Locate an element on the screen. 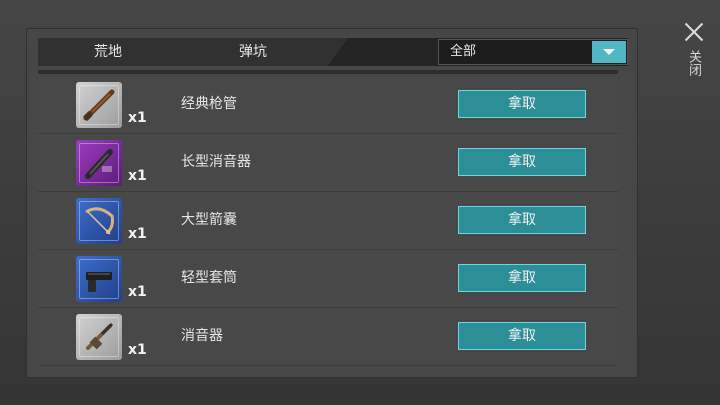 This screenshot has width=720, height=405. dropdown-toggle-button is located at coordinates (609, 52).